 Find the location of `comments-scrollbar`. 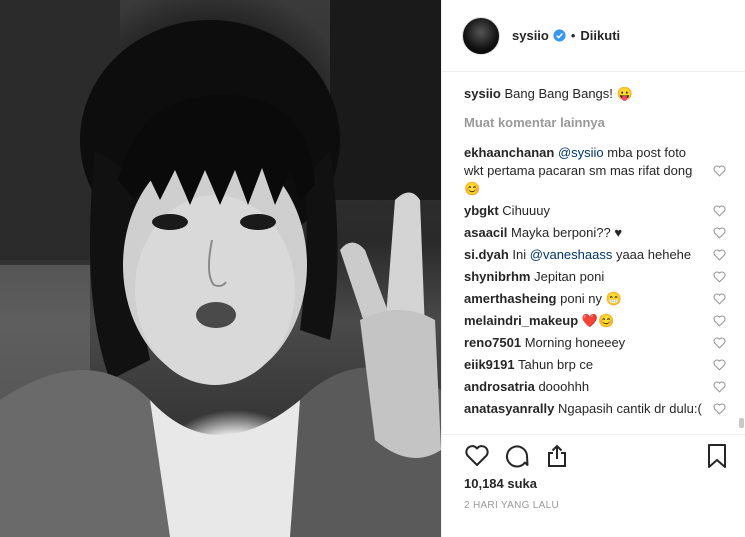

comments-scrollbar is located at coordinates (741, 423).